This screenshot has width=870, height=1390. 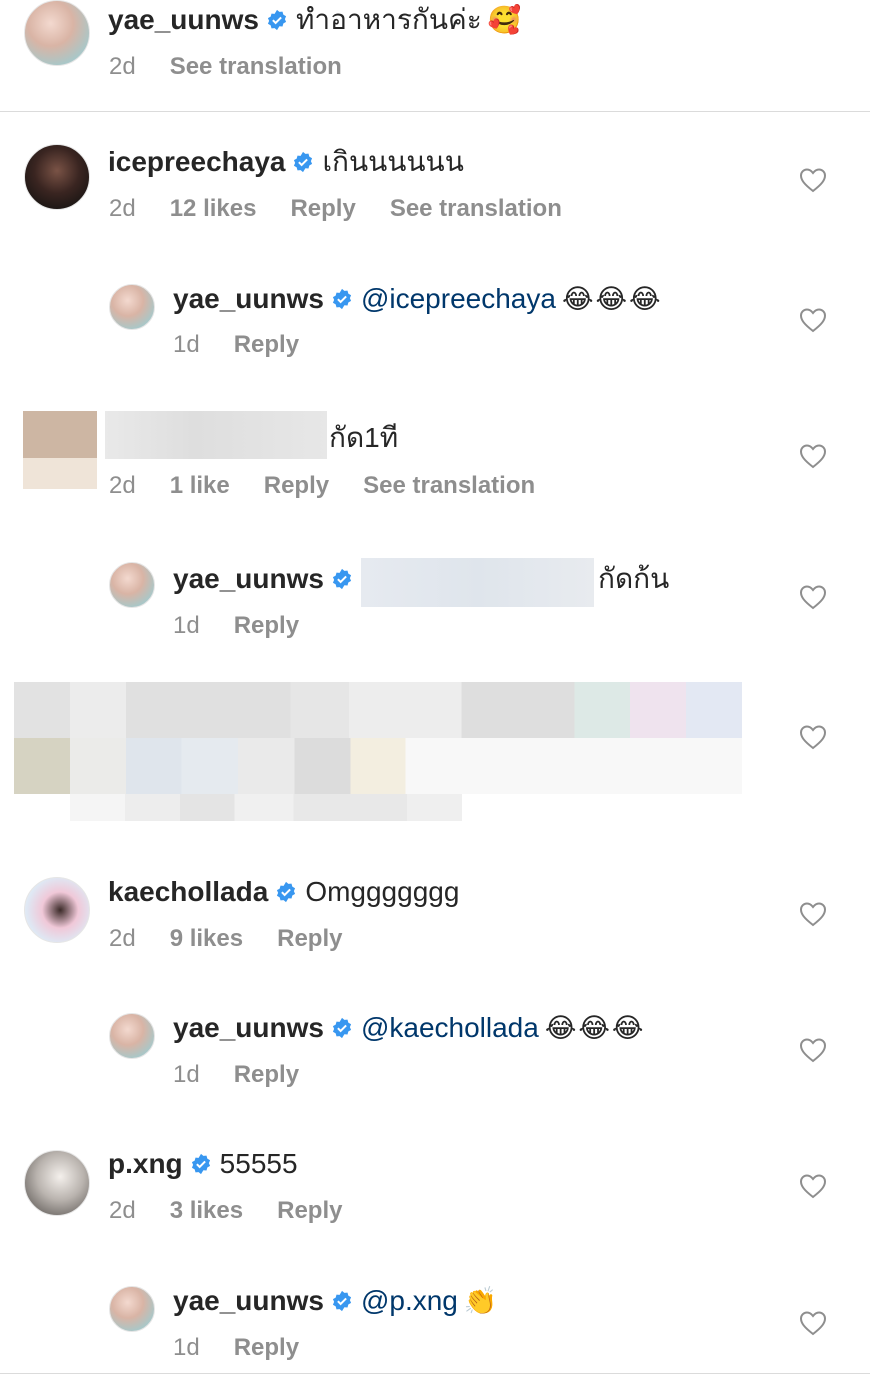 I want to click on comment-line: yae_uunws ทำอาหารกันค่ะ 🥰, so click(x=315, y=20).